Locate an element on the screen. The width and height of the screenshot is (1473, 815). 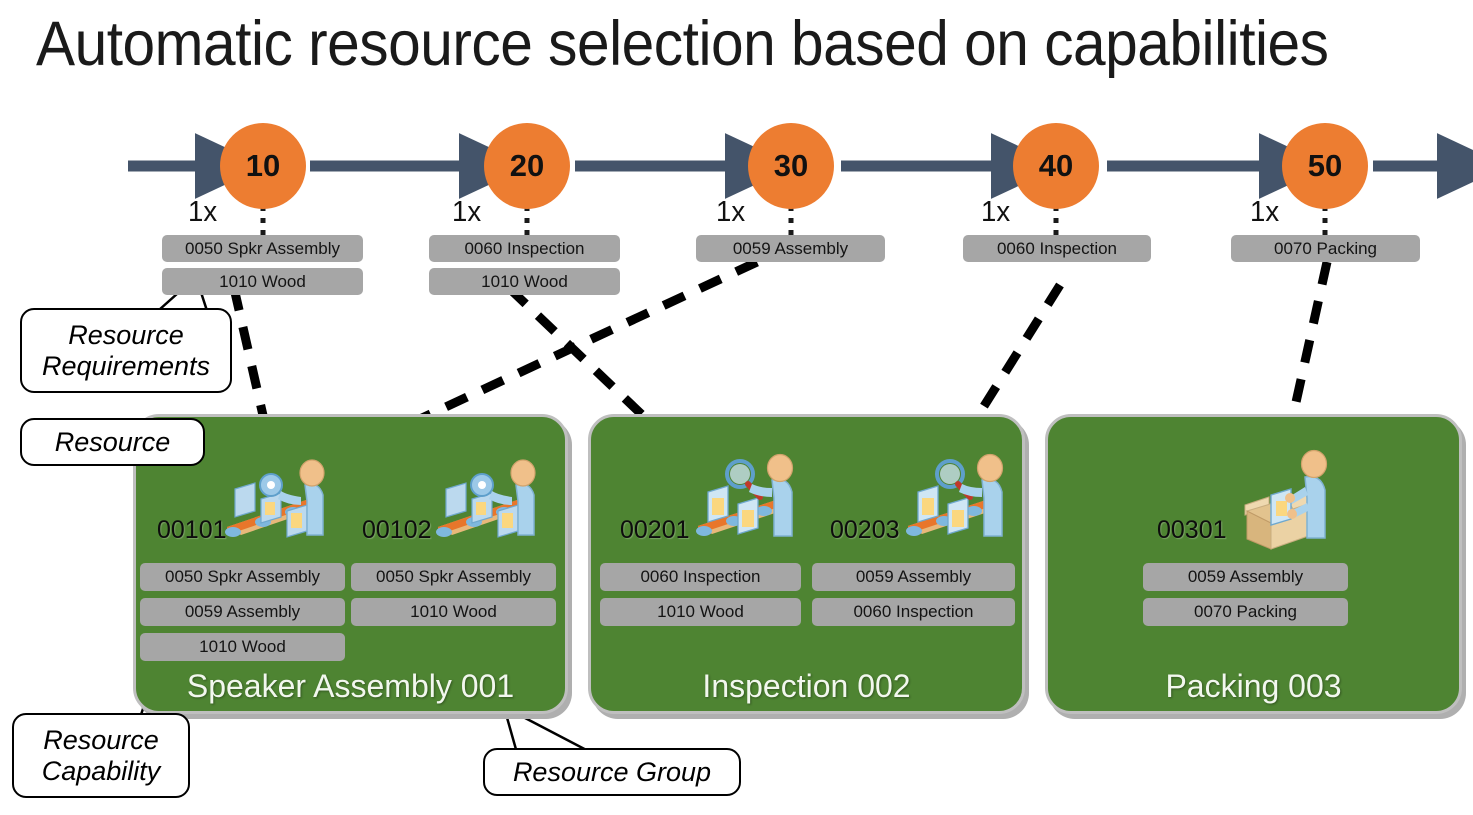
operation-multiplier-40: 1x is located at coordinates (996, 212).